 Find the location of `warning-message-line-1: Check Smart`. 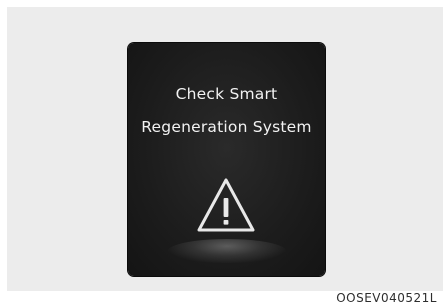

warning-message-line-1: Check Smart is located at coordinates (226, 94).